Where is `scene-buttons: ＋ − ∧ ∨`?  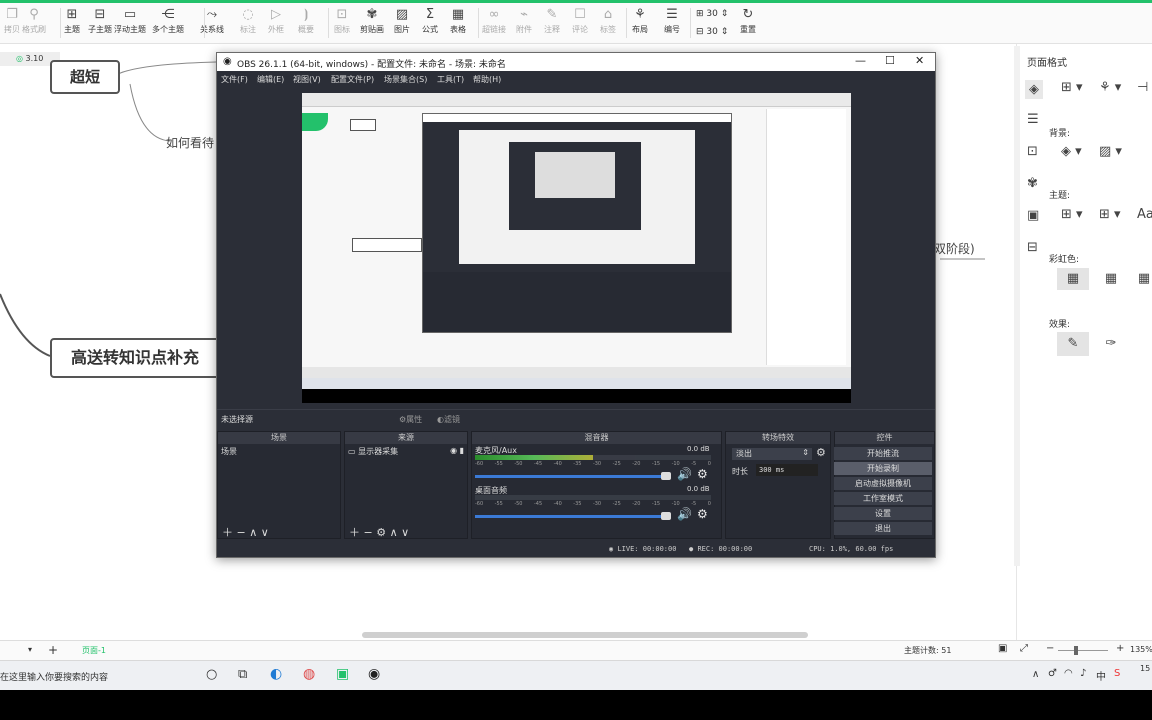 scene-buttons: ＋ − ∧ ∨ is located at coordinates (245, 532).